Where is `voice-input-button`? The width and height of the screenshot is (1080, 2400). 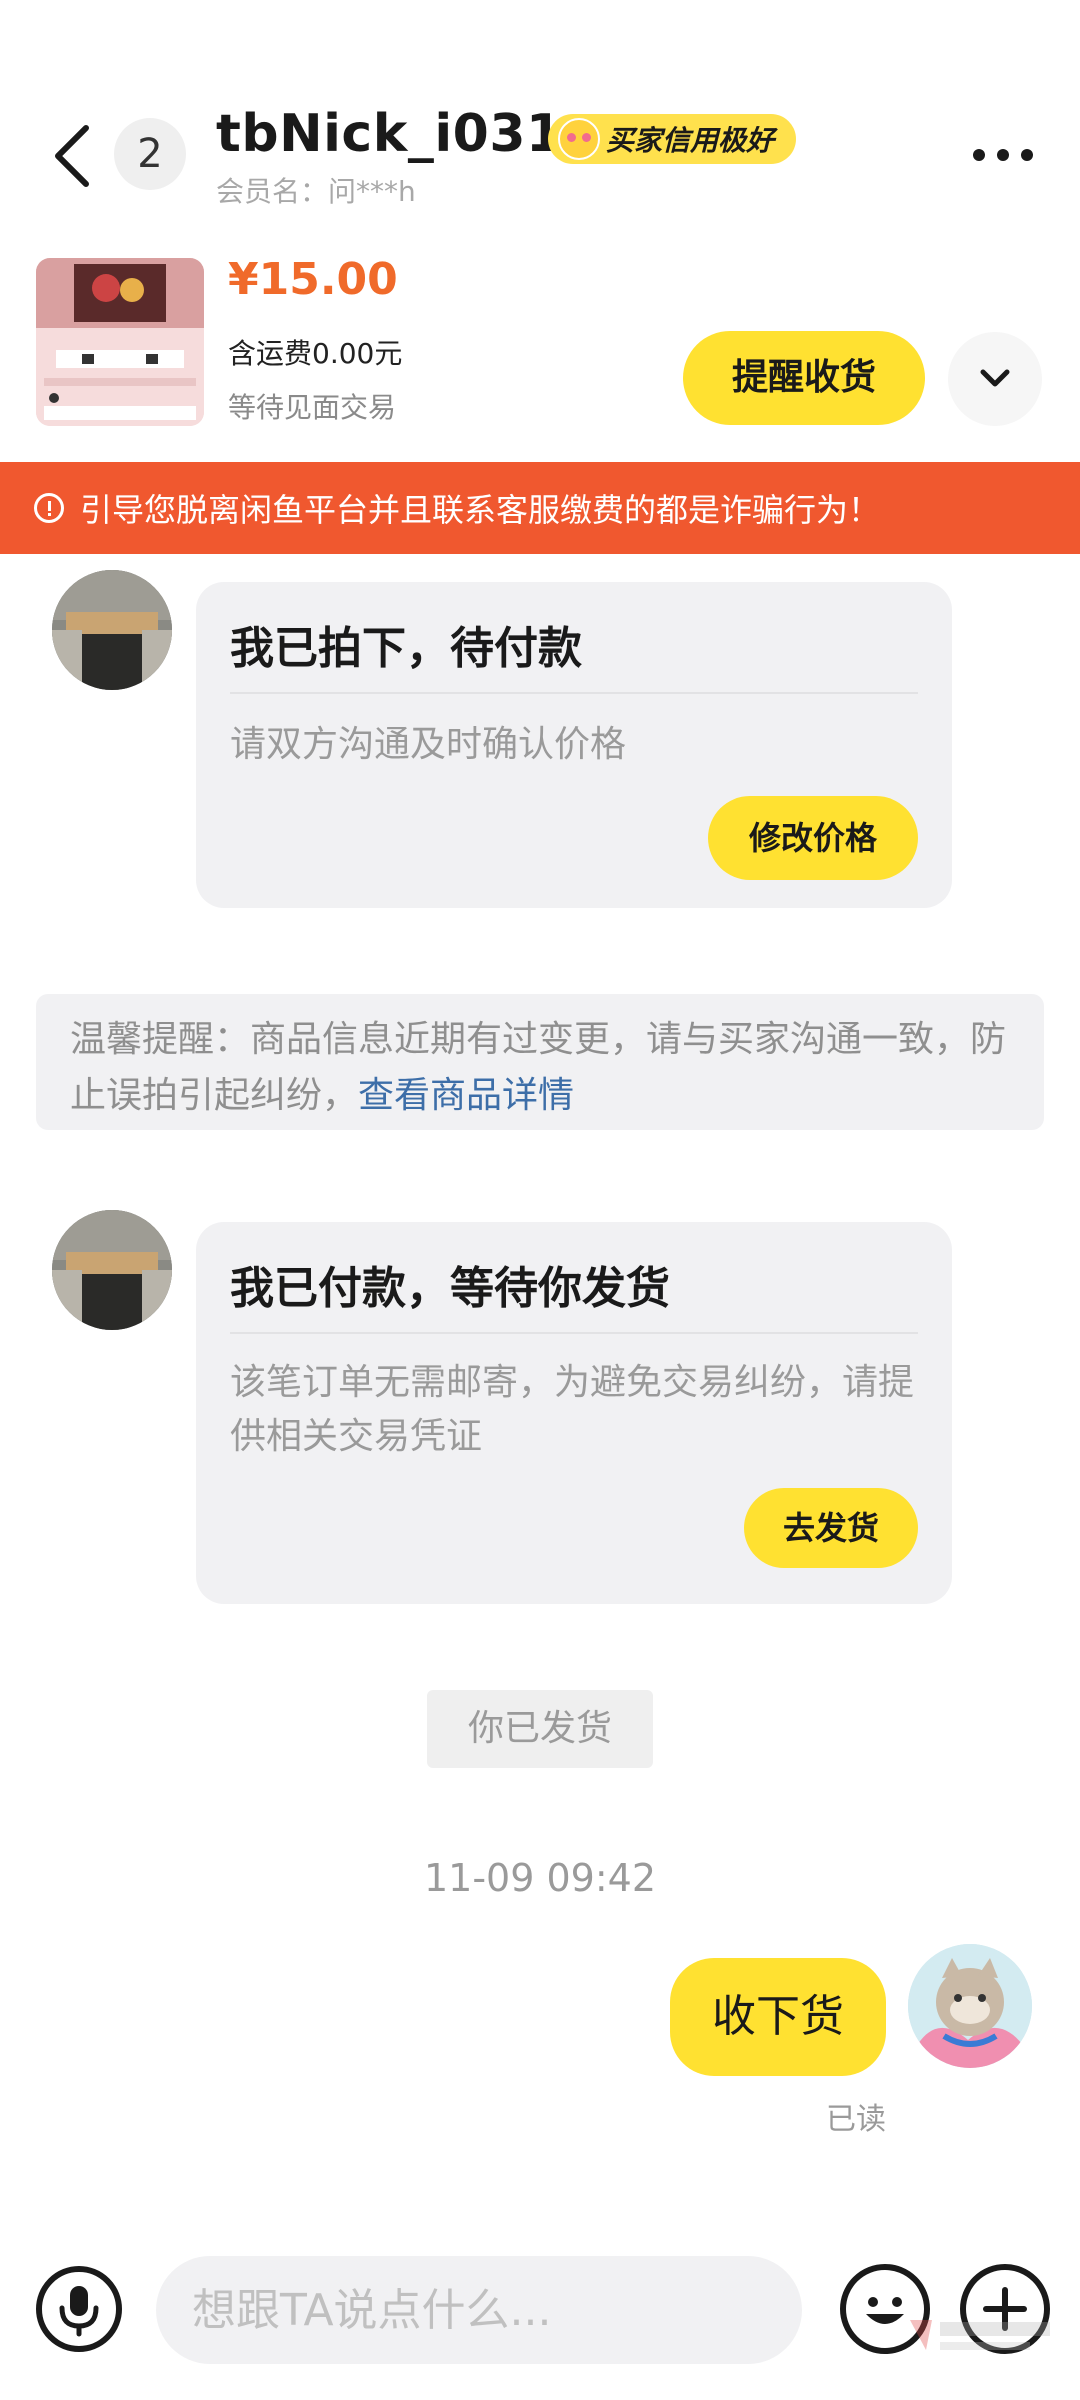
voice-input-button is located at coordinates (79, 2309).